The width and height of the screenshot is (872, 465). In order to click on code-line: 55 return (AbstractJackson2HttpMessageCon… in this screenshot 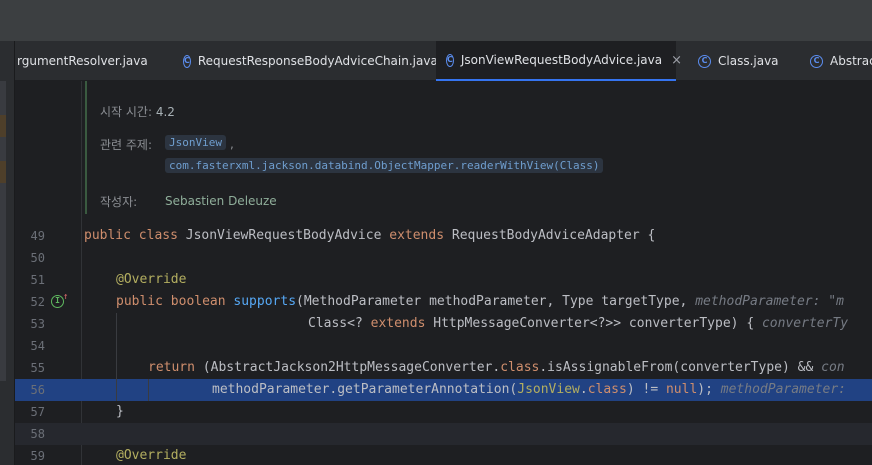, I will do `click(443, 368)`.